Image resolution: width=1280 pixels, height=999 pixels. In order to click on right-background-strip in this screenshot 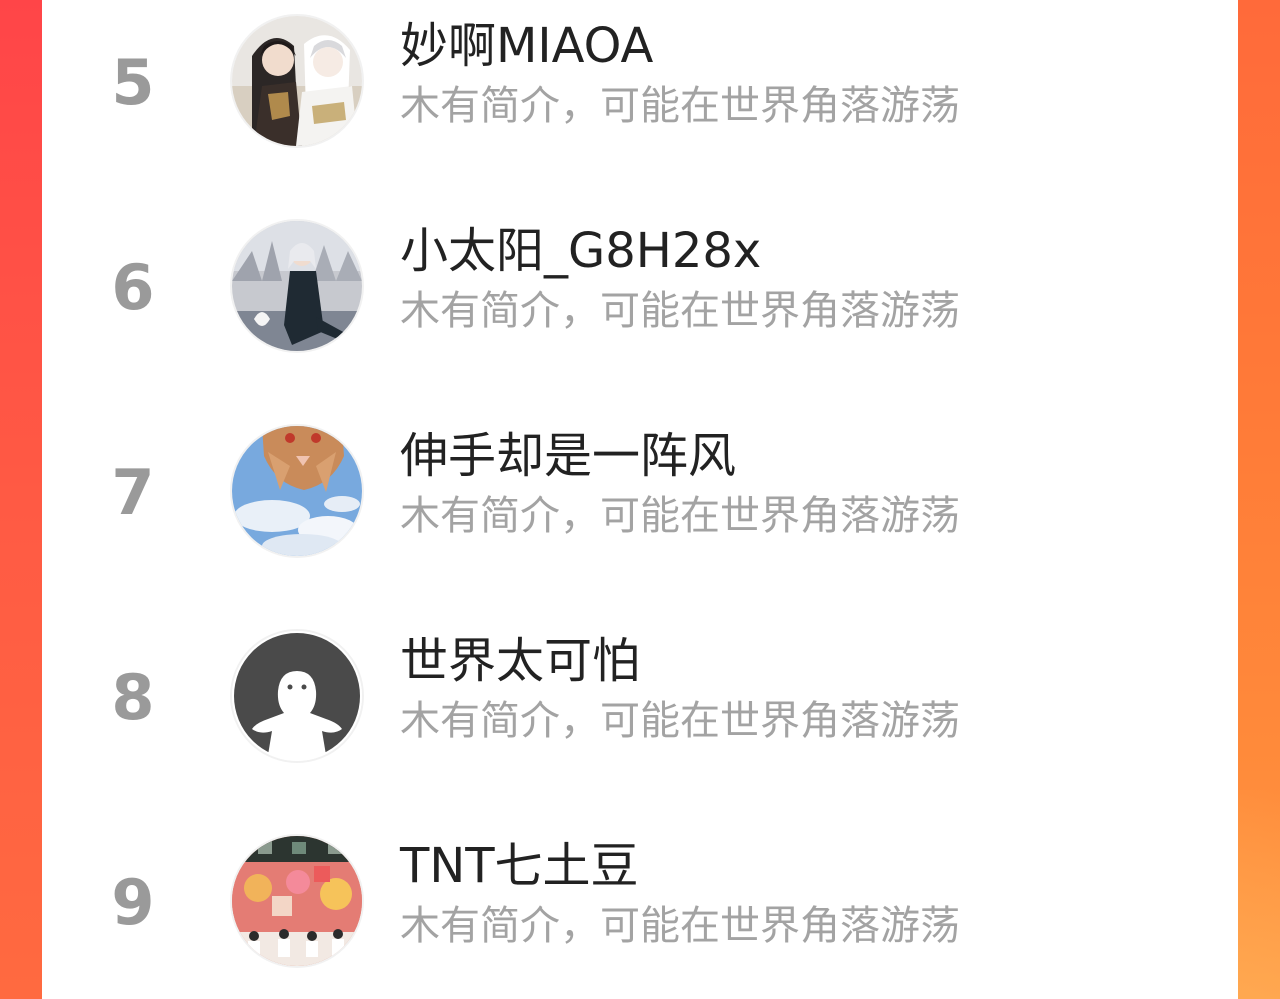, I will do `click(1259, 499)`.